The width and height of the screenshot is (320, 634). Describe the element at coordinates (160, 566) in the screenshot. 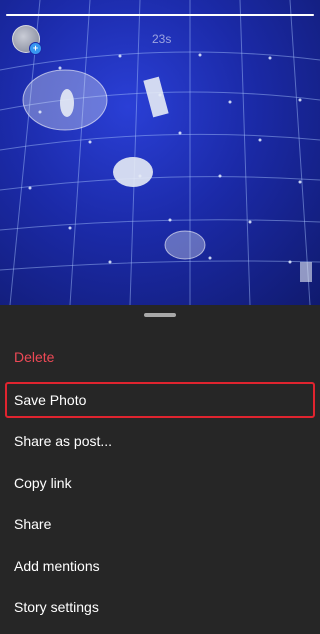

I see `add-mentions-option: Add mentions` at that location.